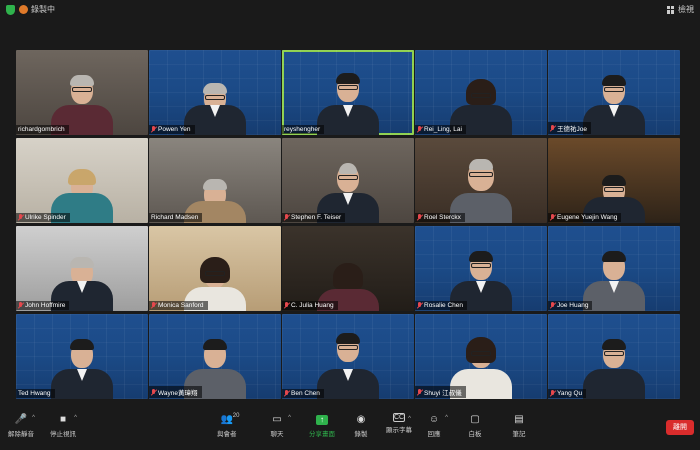 This screenshot has height=450, width=700. What do you see at coordinates (21, 425) in the screenshot?
I see `unmute-button: 🎤 ^ 解除靜音` at bounding box center [21, 425].